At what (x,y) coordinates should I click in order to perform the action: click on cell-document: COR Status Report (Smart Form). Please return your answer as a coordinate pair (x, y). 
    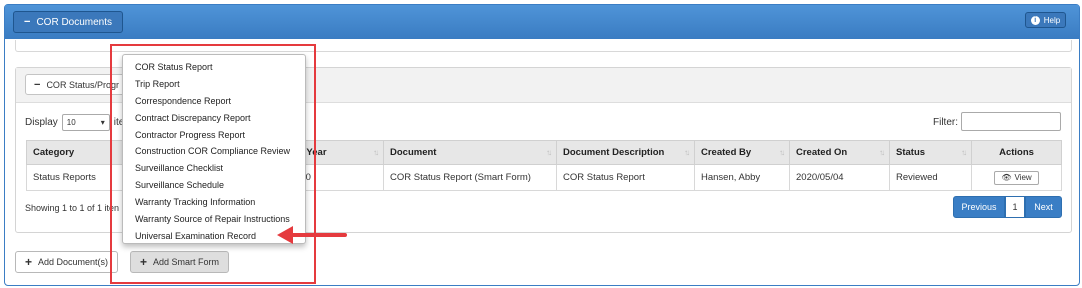
    Looking at the image, I should click on (470, 177).